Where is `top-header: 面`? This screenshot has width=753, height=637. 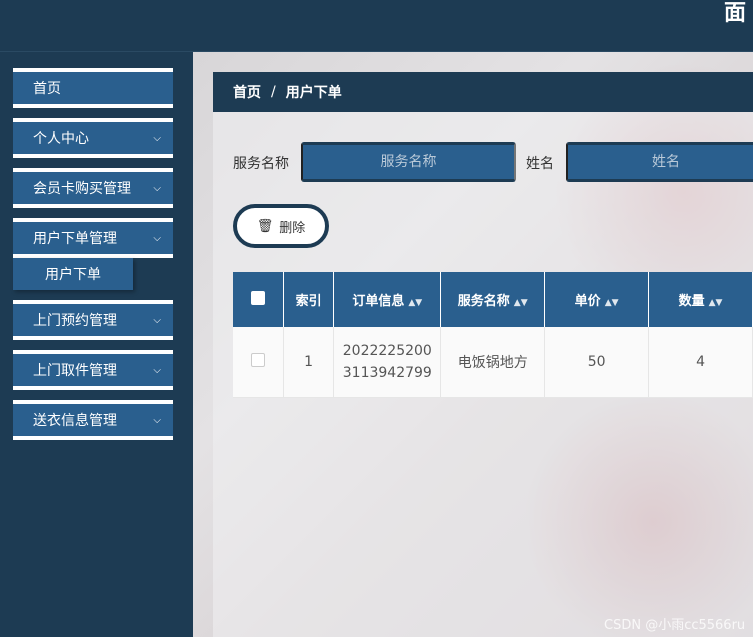 top-header: 面 is located at coordinates (376, 26).